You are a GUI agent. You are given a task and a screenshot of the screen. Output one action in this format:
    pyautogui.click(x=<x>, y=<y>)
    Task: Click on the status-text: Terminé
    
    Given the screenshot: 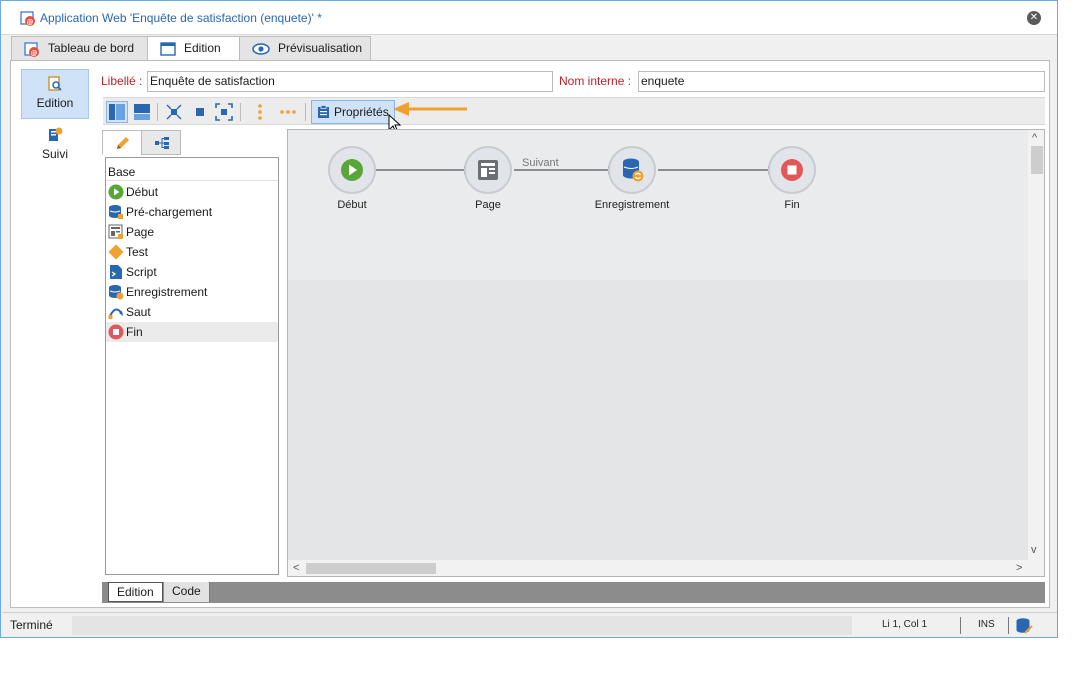 What is the action you would take?
    pyautogui.click(x=31, y=625)
    